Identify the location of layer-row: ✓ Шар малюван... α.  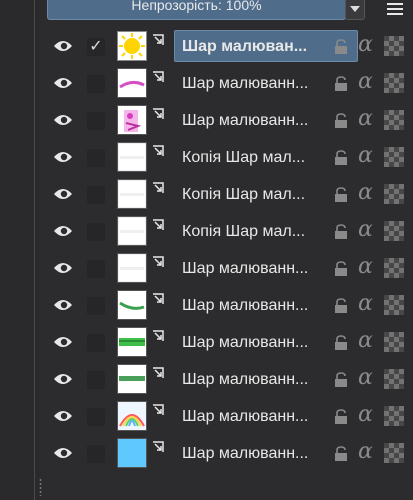
(230, 46).